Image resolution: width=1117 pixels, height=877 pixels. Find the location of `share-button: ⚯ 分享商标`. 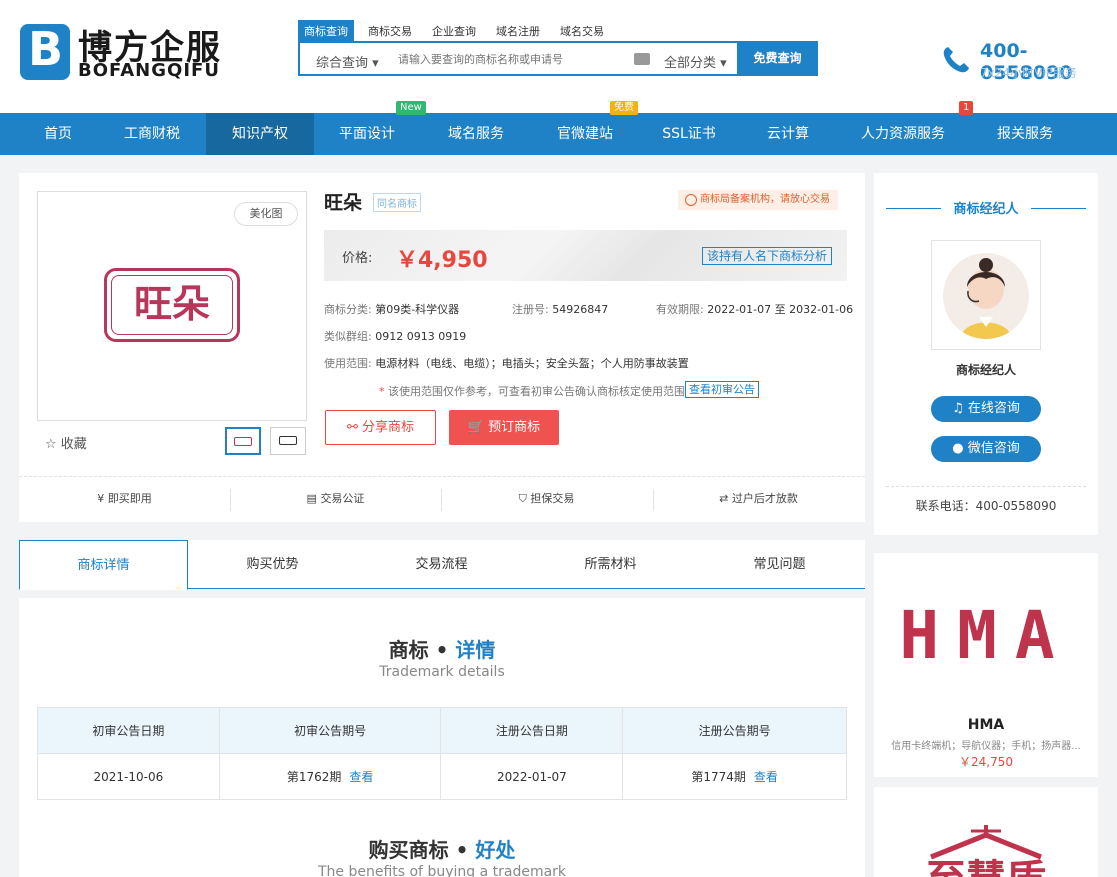

share-button: ⚯ 分享商标 is located at coordinates (380, 427).